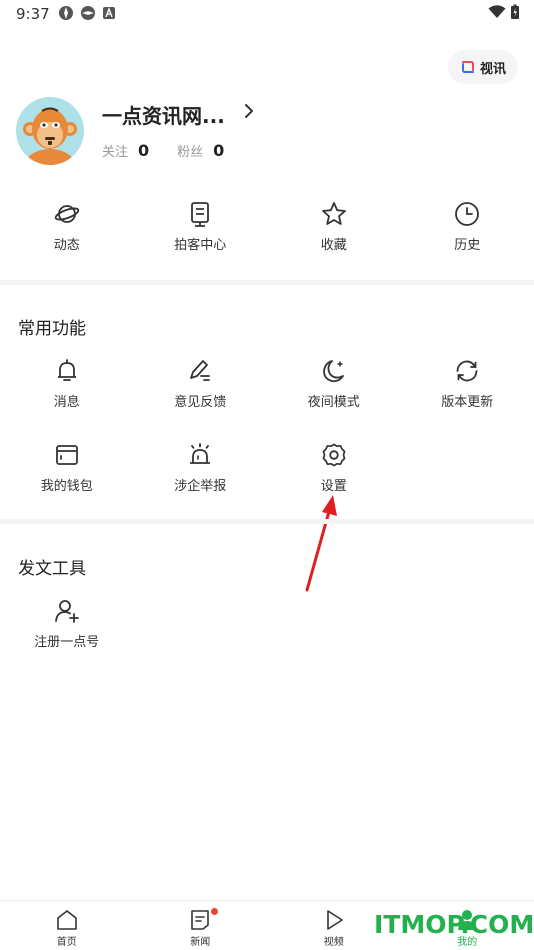 This screenshot has height=950, width=534. I want to click on video-chat-button: 视讯, so click(483, 67).